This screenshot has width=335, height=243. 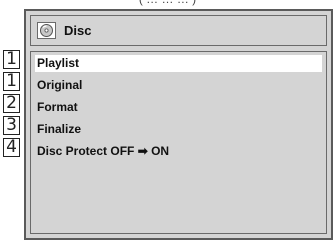 What do you see at coordinates (11, 125) in the screenshot?
I see `step-marker-4: 3` at bounding box center [11, 125].